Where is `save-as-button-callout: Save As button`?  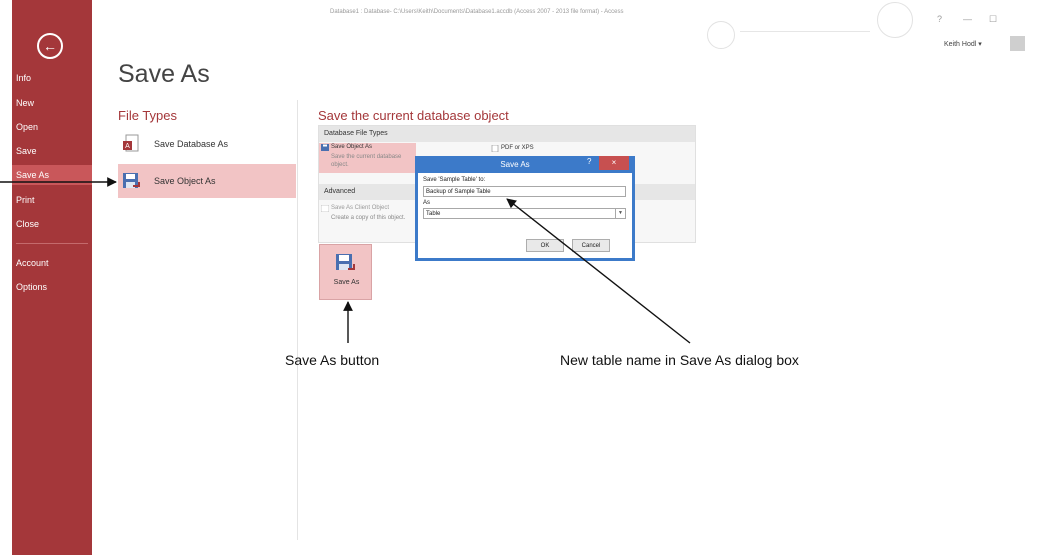
save-as-button-callout: Save As button is located at coordinates (332, 360).